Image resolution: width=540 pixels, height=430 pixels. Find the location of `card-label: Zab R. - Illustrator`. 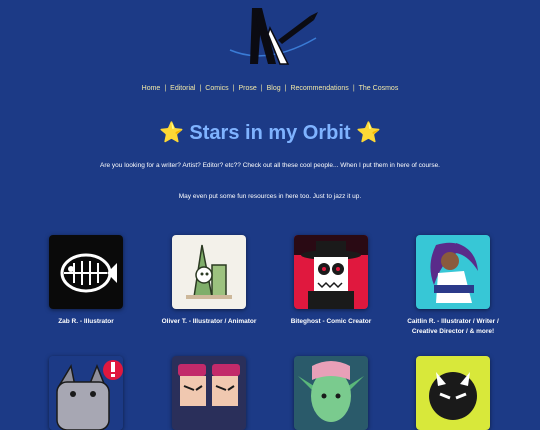

card-label: Zab R. - Illustrator is located at coordinates (86, 322).